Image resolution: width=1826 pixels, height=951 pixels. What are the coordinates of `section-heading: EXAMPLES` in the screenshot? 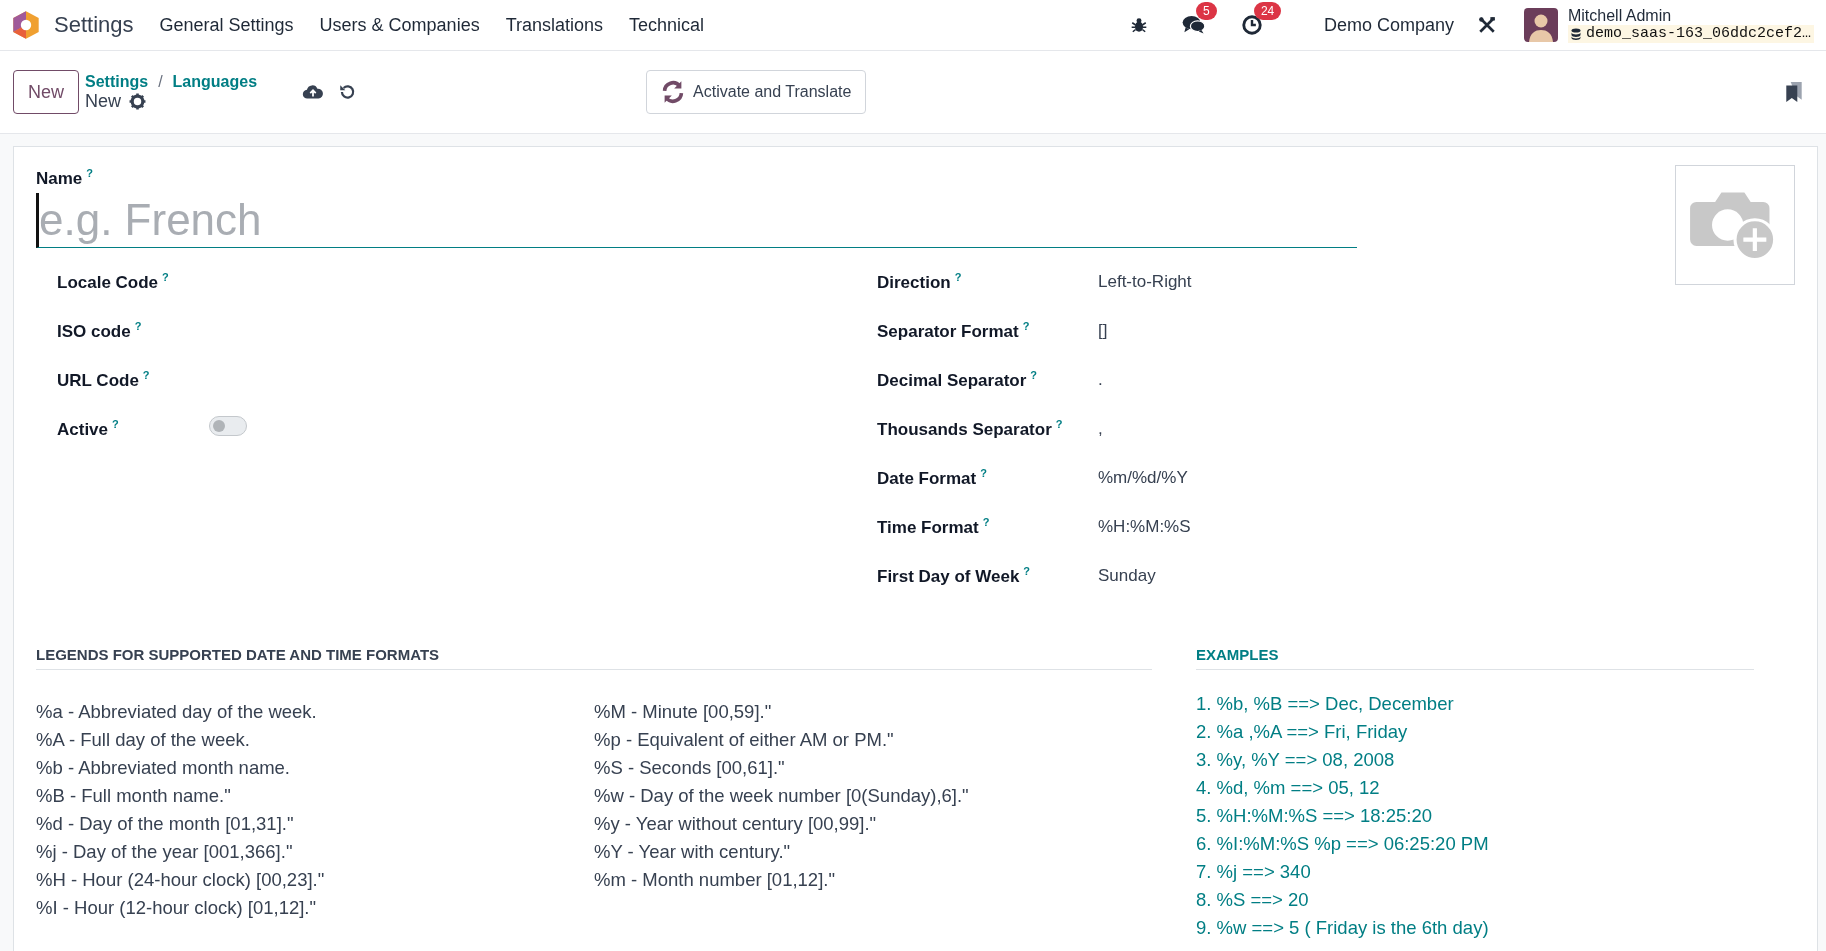 It's located at (1475, 658).